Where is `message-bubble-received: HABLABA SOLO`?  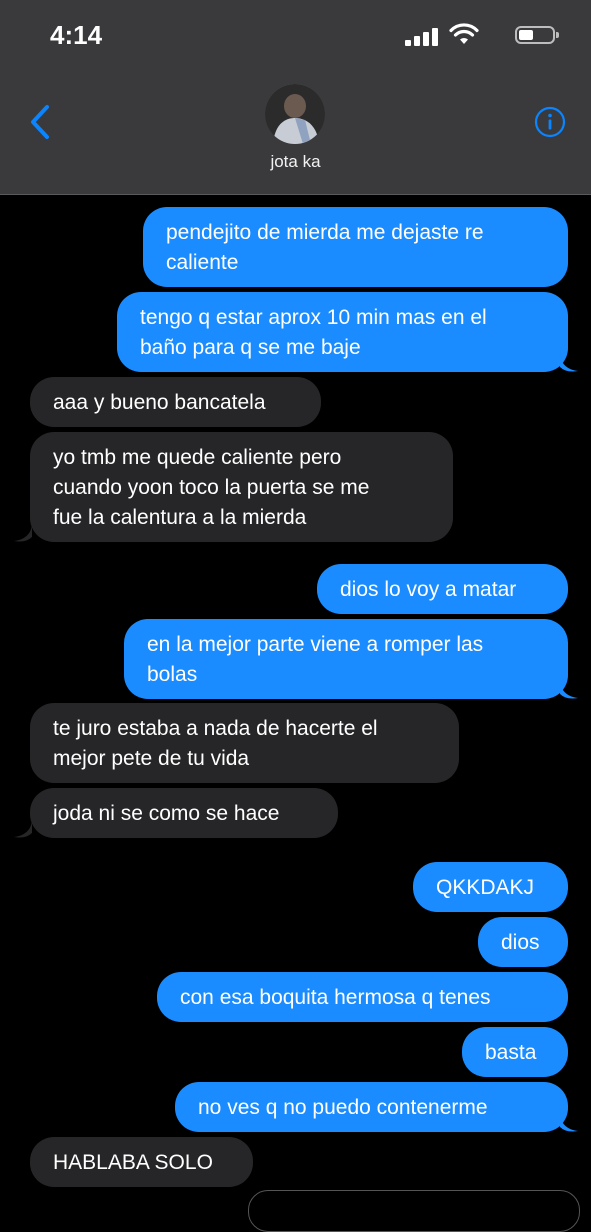
message-bubble-received: HABLABA SOLO is located at coordinates (141, 1162).